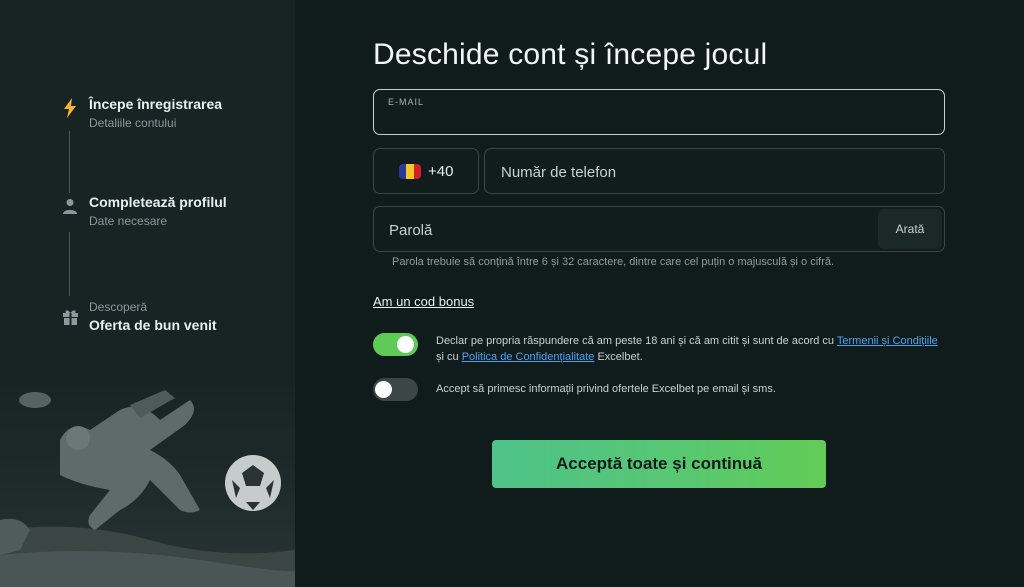 The height and width of the screenshot is (587, 1024). I want to click on accept-and-continue-button: Acceptă toate și continuă, so click(659, 464).